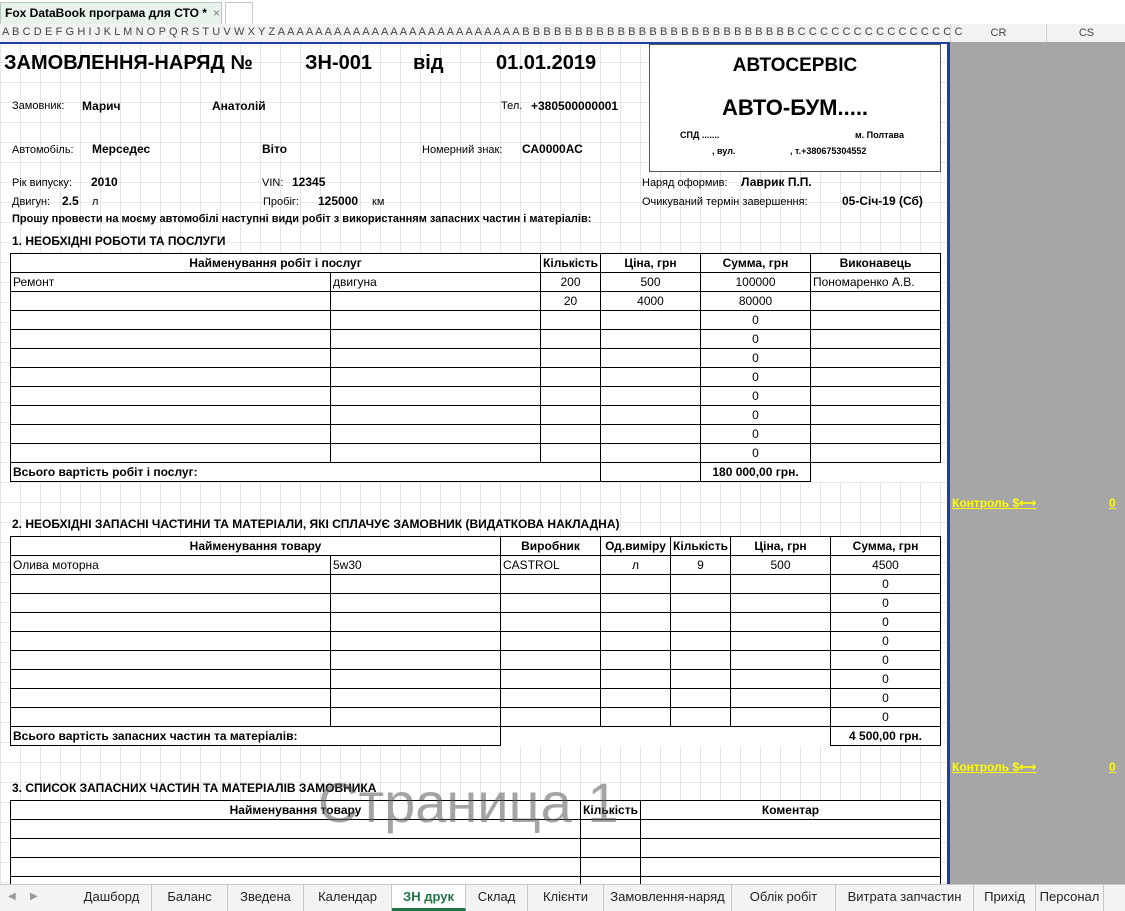  I want to click on column-header-cs: CS, so click(1085, 33).